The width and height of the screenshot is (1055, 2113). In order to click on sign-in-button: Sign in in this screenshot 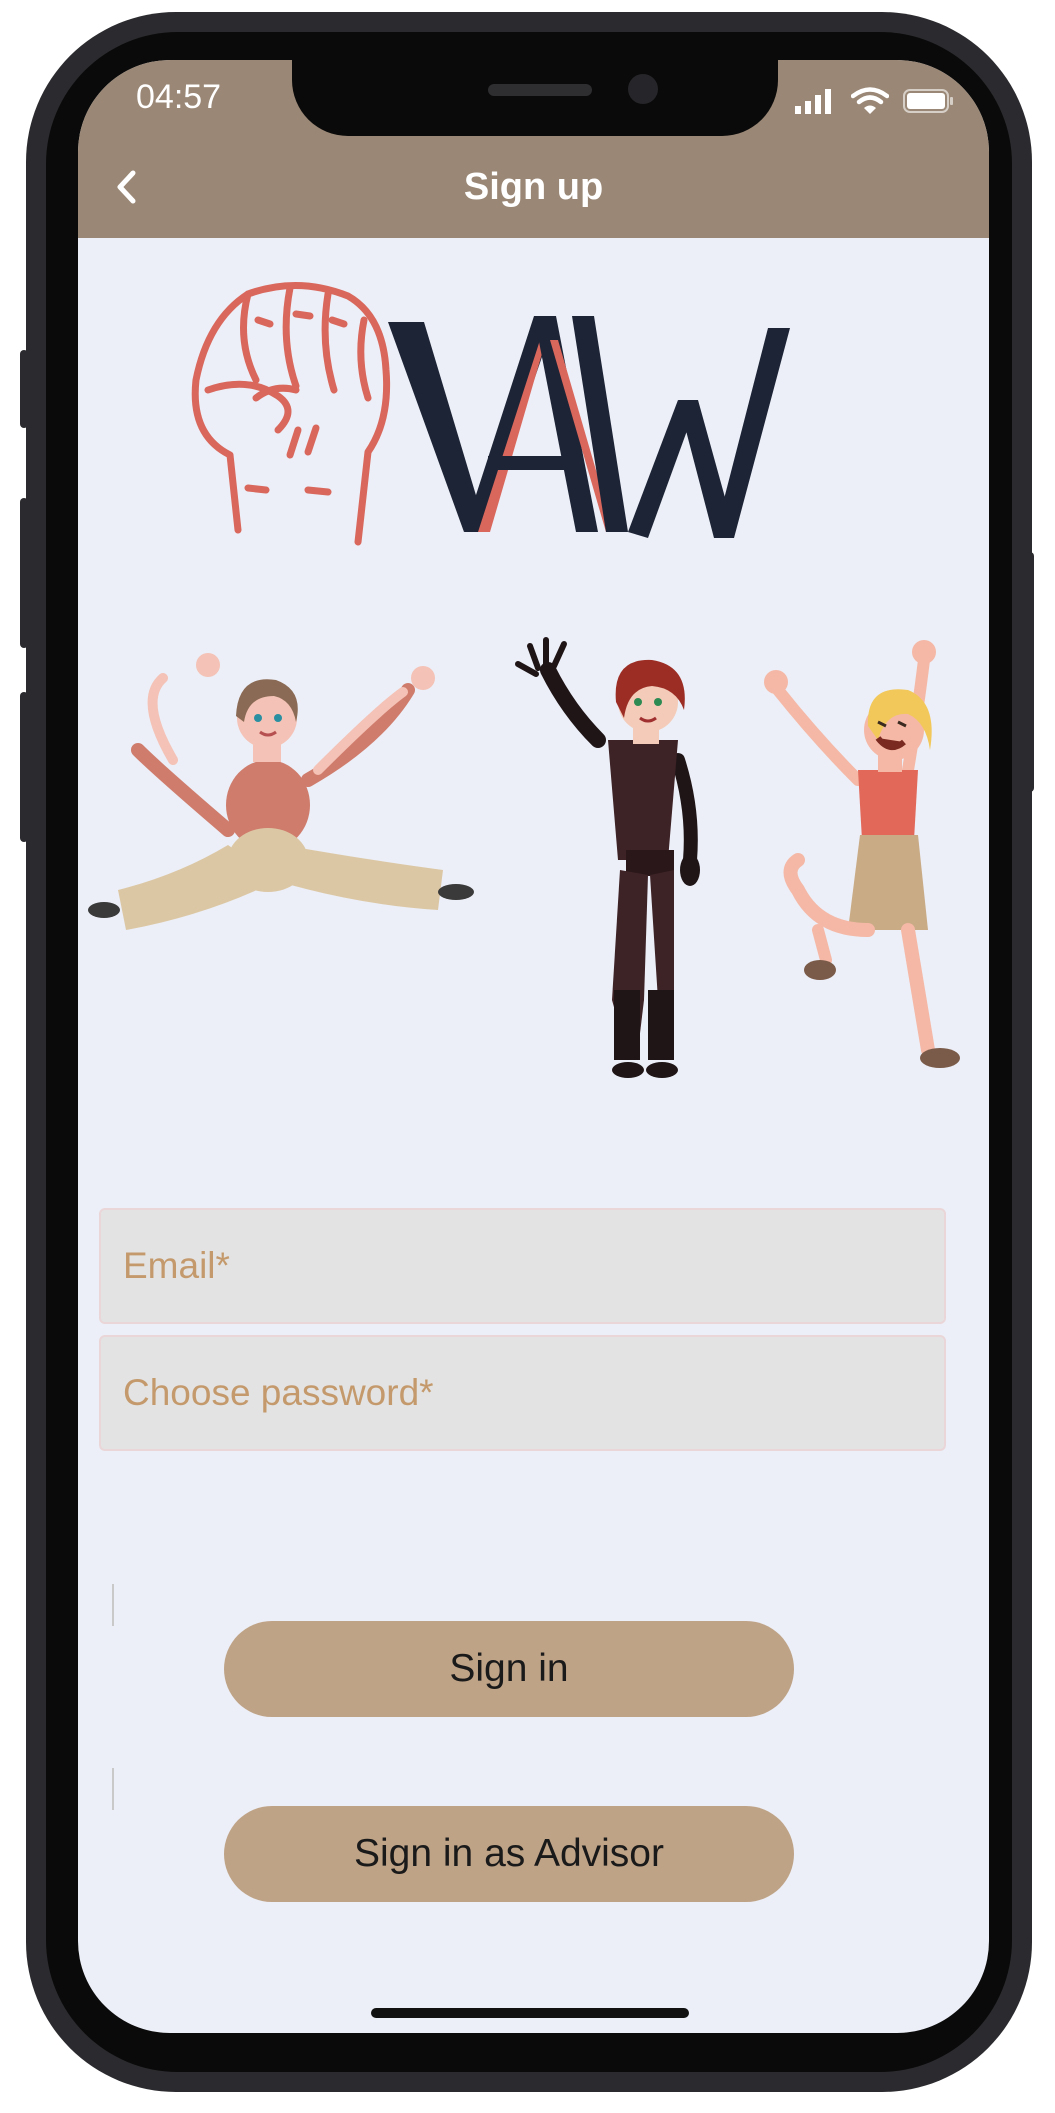, I will do `click(509, 1669)`.